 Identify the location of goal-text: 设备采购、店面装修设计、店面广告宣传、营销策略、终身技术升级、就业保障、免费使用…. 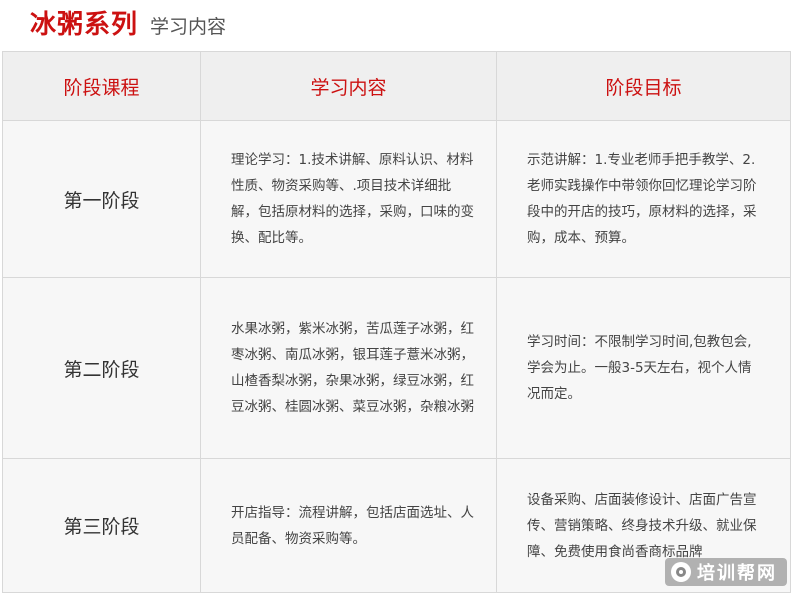
(642, 525).